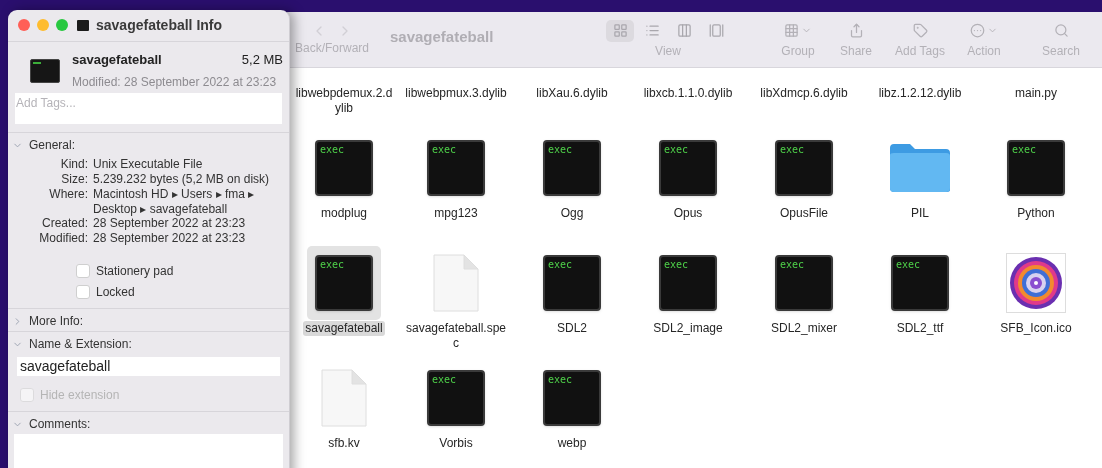 This screenshot has width=1102, height=468. What do you see at coordinates (668, 51) in the screenshot?
I see `toolbar-label: View` at bounding box center [668, 51].